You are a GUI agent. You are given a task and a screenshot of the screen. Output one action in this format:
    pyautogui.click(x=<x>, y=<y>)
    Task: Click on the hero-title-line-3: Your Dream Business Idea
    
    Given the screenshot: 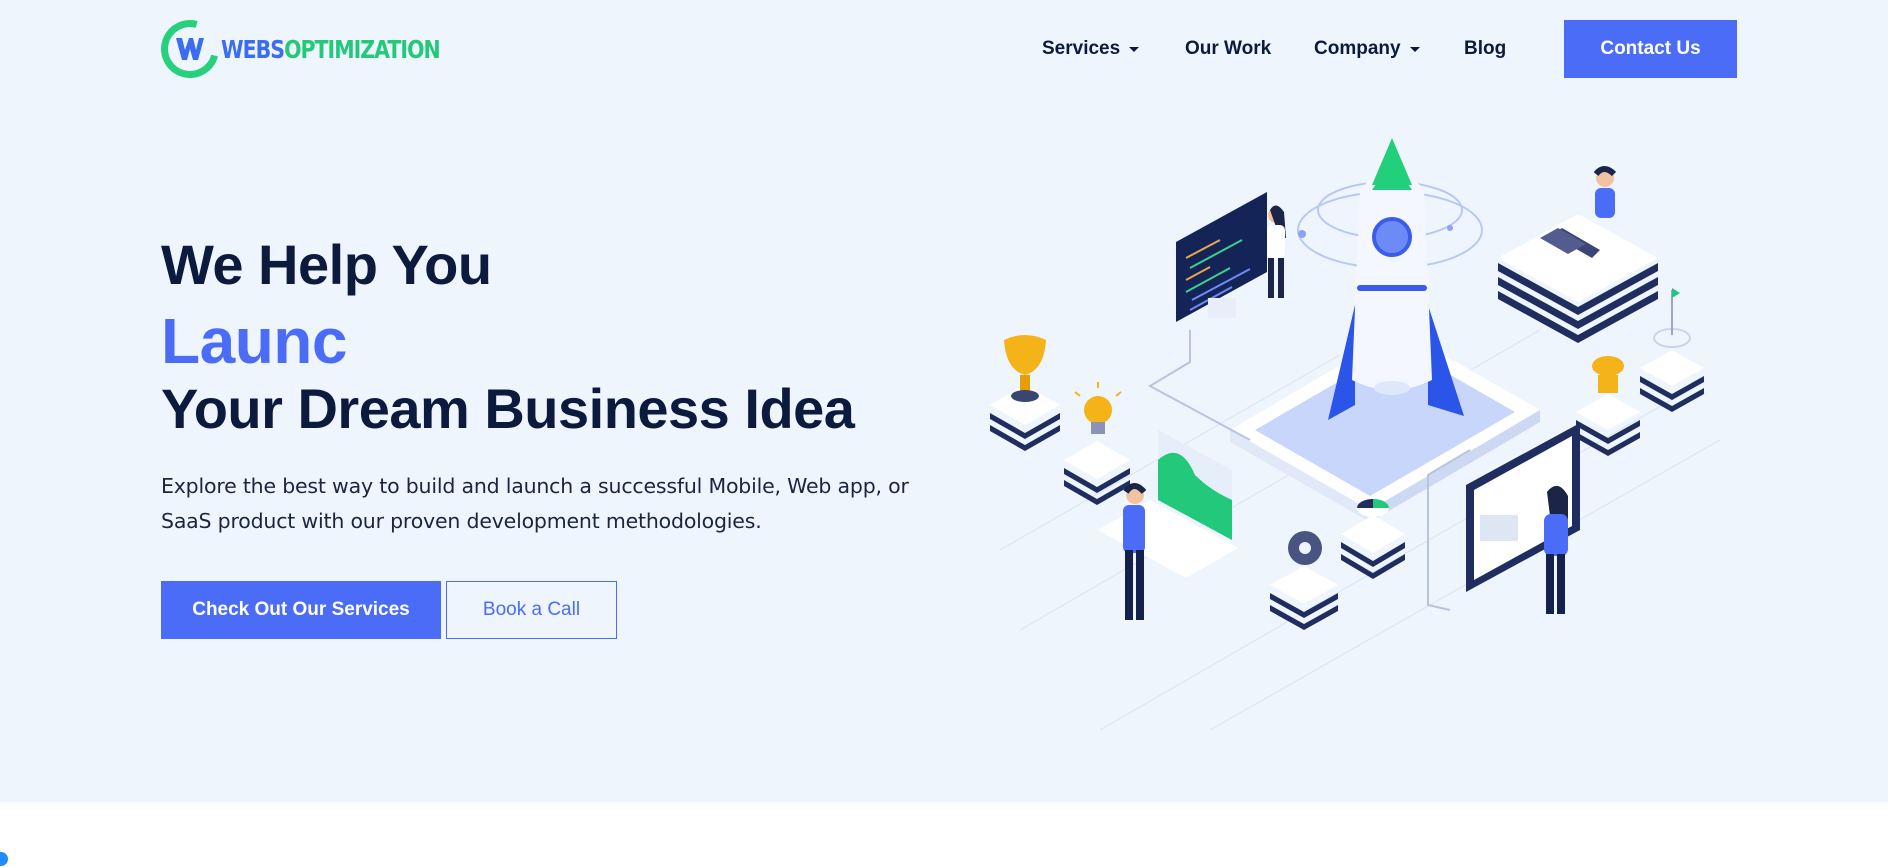 What is the action you would take?
    pyautogui.click(x=508, y=408)
    